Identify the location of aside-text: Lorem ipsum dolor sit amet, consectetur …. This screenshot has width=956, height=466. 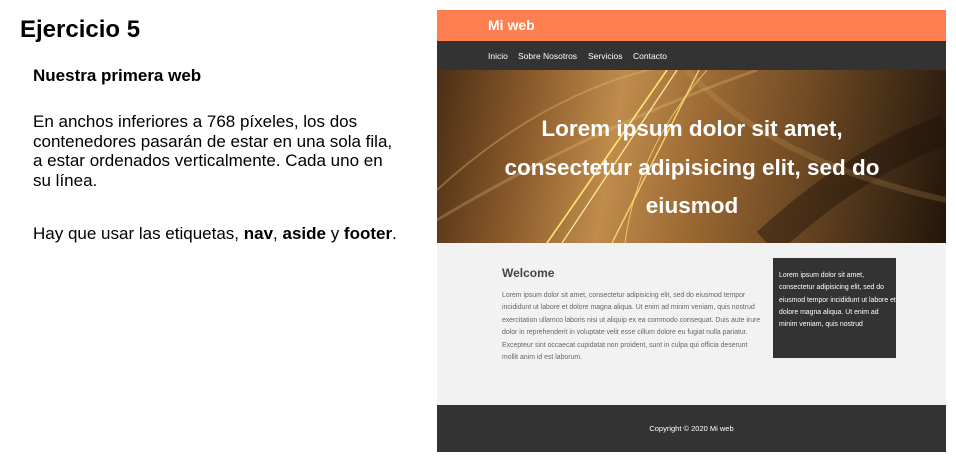
(837, 300).